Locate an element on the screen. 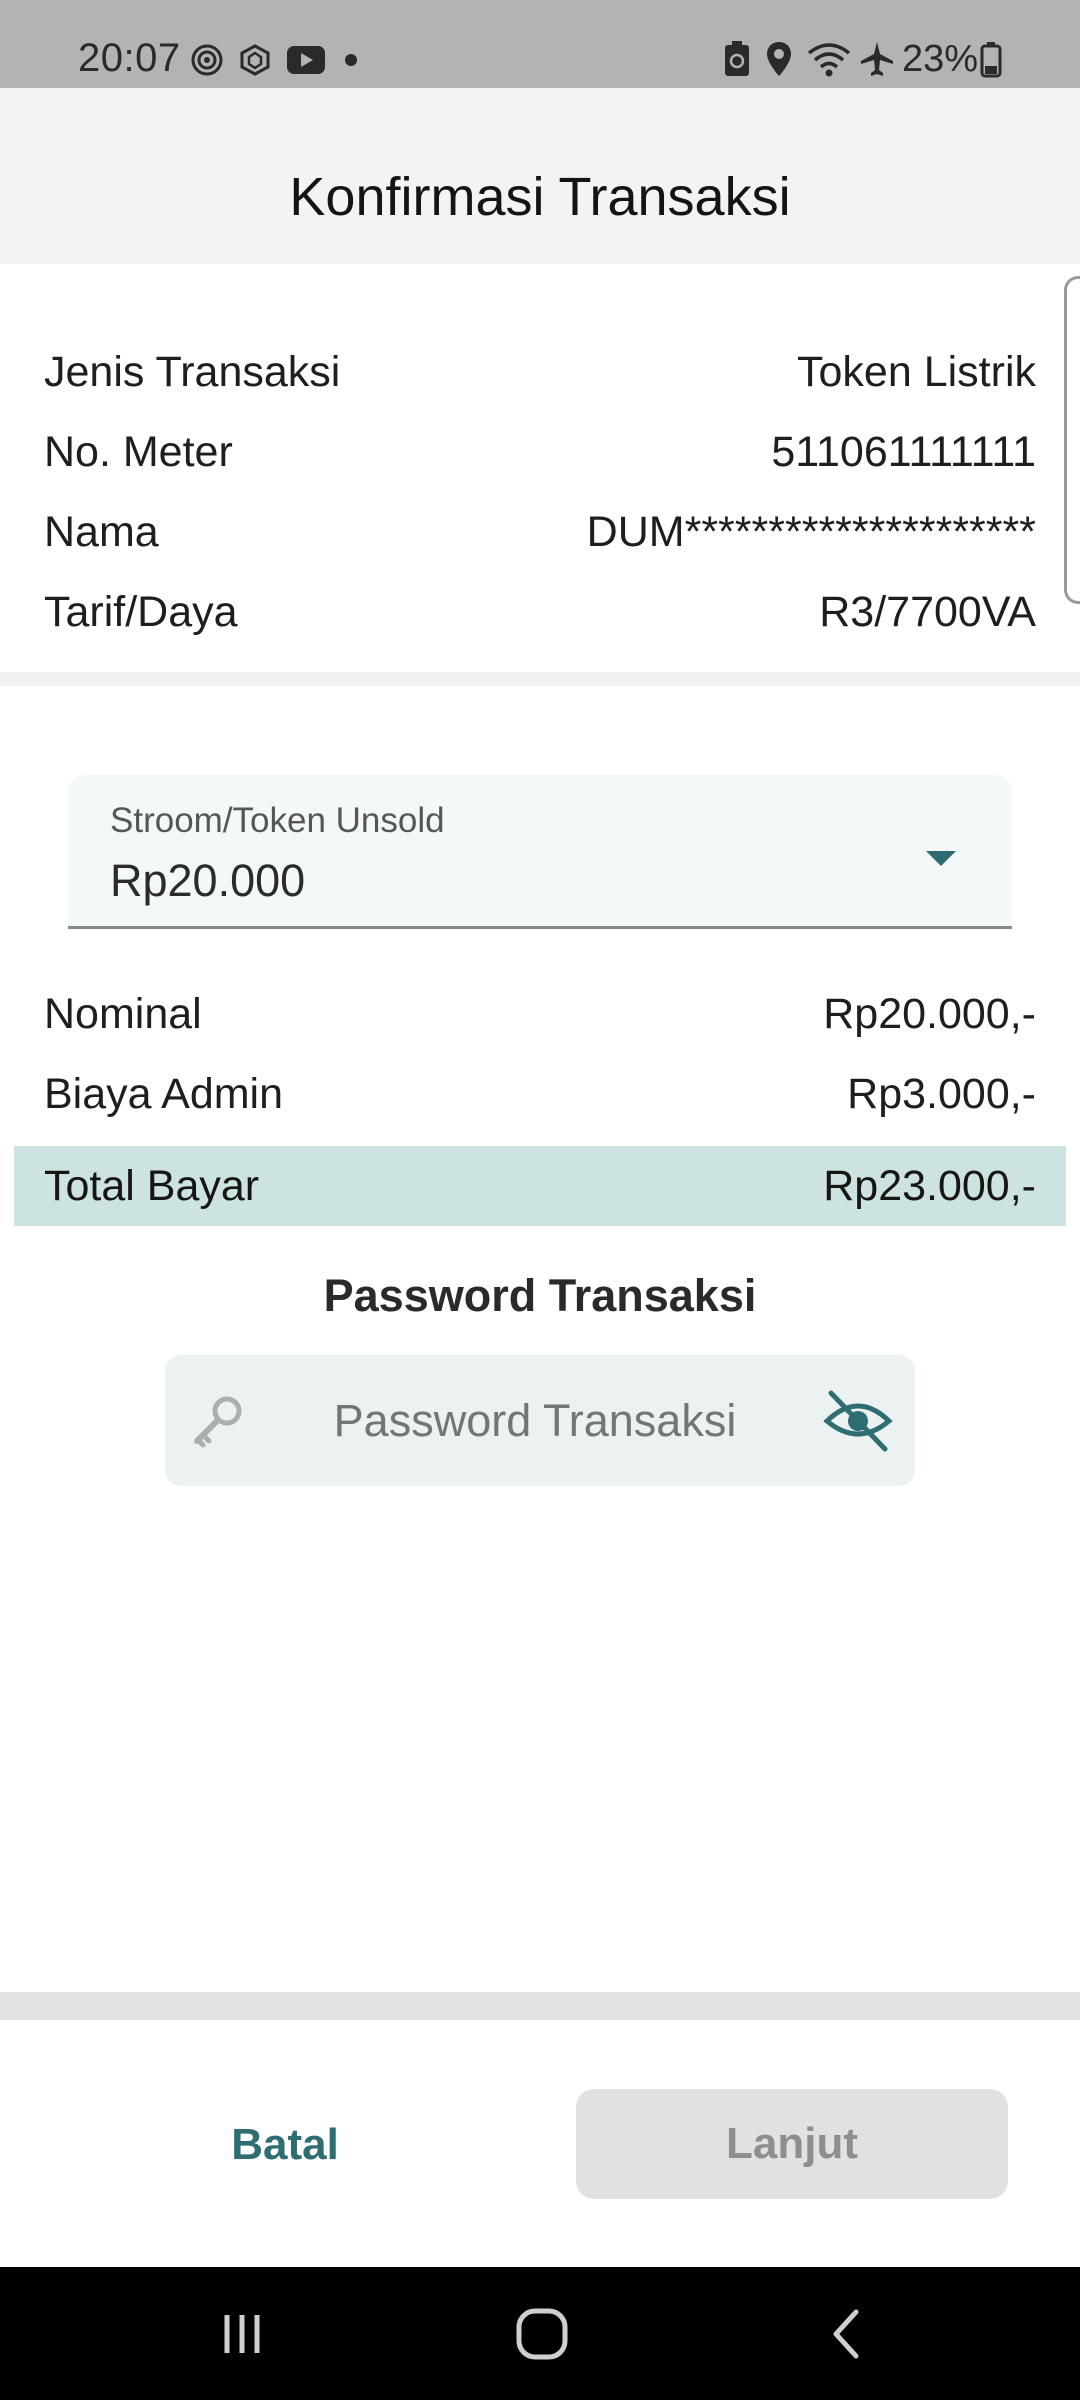  detail-label: Nama is located at coordinates (101, 531).